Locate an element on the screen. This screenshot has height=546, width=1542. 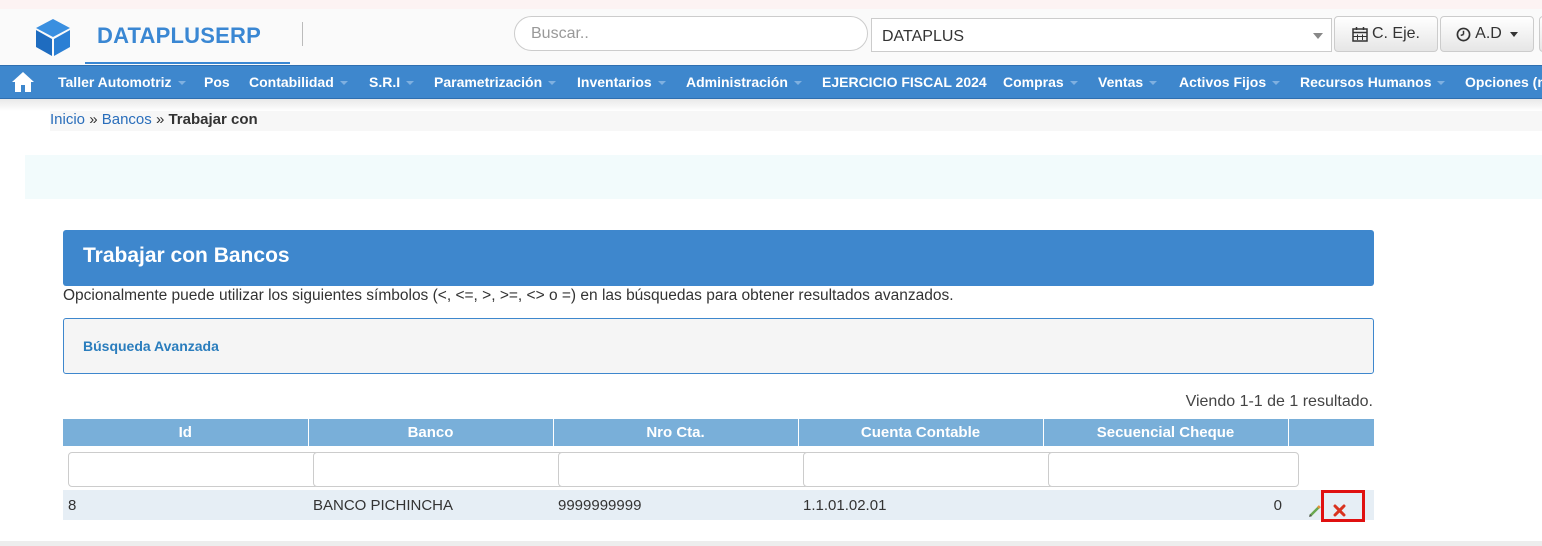
page-title: Trabajar con Bancos is located at coordinates (718, 258).